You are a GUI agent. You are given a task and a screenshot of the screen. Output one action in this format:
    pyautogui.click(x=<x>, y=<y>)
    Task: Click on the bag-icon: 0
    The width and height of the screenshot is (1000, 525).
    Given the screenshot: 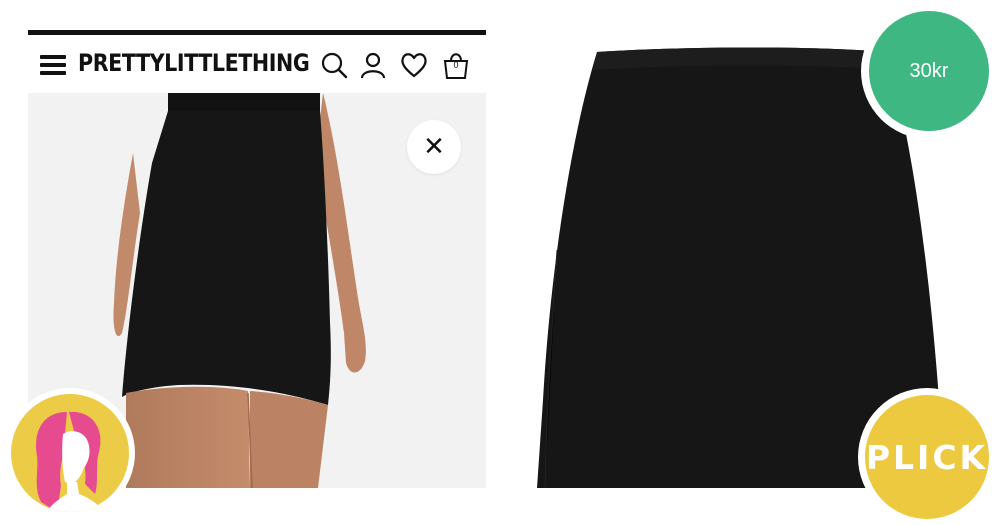 What is the action you would take?
    pyautogui.click(x=456, y=65)
    